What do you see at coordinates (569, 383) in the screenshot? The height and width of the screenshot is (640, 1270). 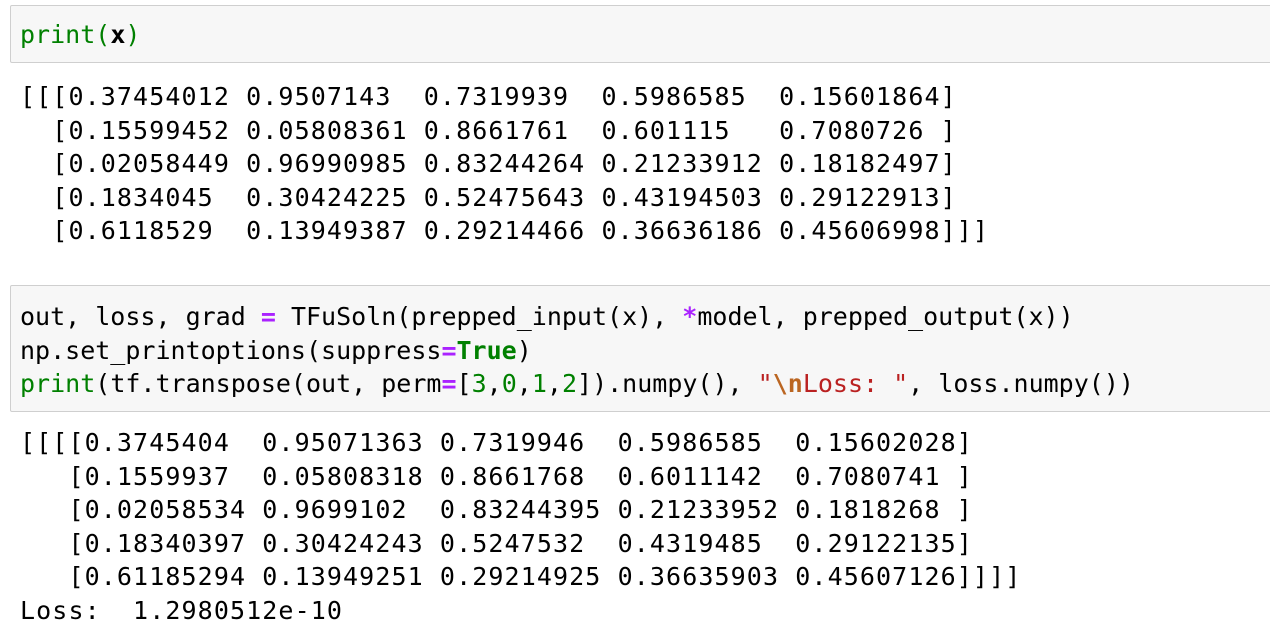 I see `code-token: 2` at bounding box center [569, 383].